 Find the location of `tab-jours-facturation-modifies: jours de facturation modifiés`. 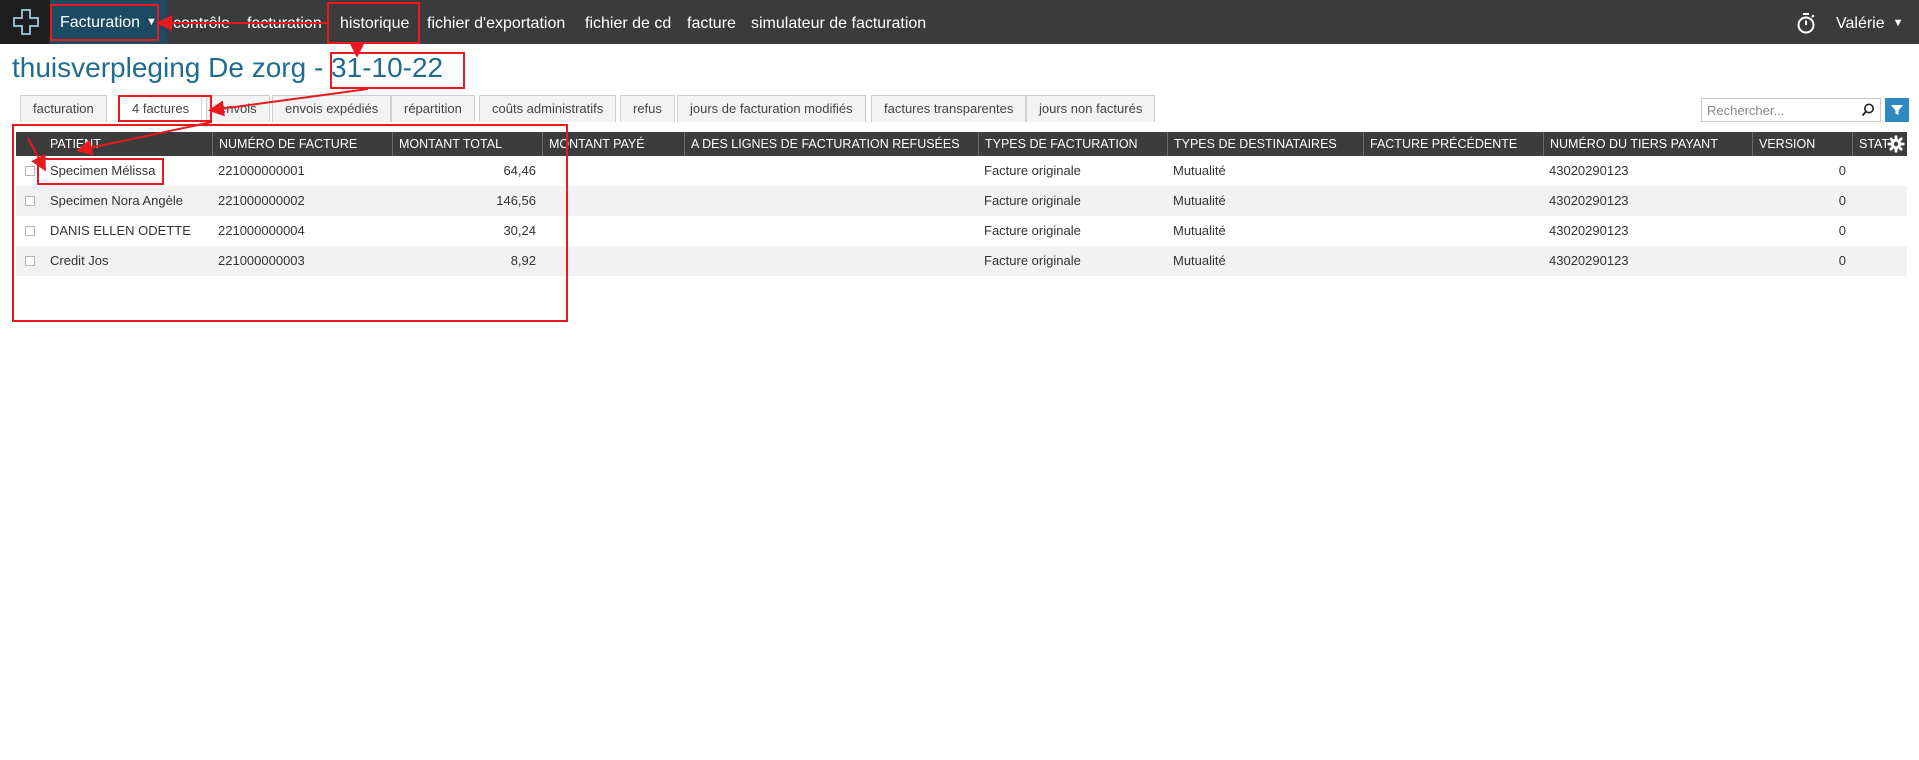

tab-jours-facturation-modifies: jours de facturation modifiés is located at coordinates (771, 108).